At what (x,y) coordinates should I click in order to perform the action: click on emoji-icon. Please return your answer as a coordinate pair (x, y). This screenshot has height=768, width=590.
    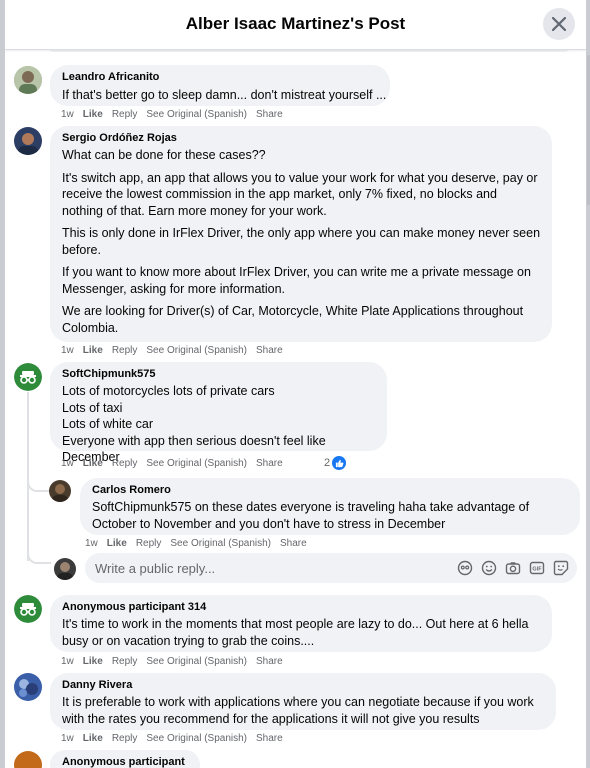
    Looking at the image, I should click on (489, 568).